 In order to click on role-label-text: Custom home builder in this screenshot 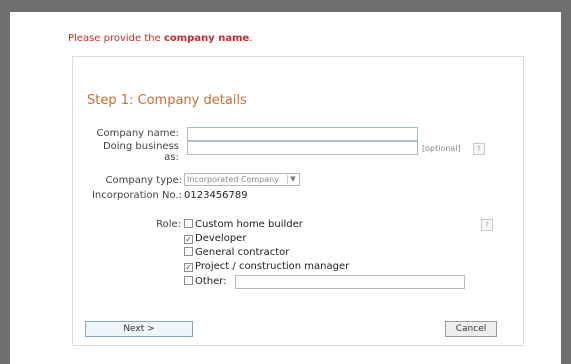, I will do `click(249, 224)`.